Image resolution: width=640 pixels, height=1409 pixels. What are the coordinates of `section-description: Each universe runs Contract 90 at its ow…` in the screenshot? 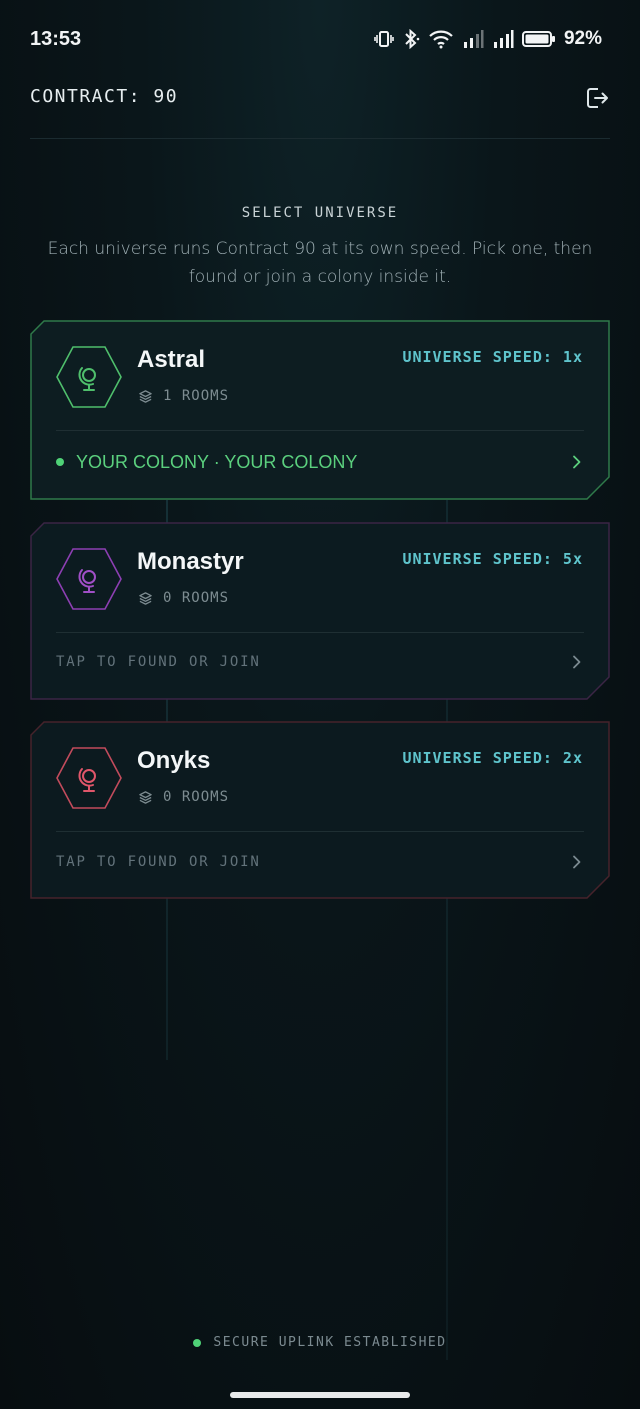 It's located at (320, 263).